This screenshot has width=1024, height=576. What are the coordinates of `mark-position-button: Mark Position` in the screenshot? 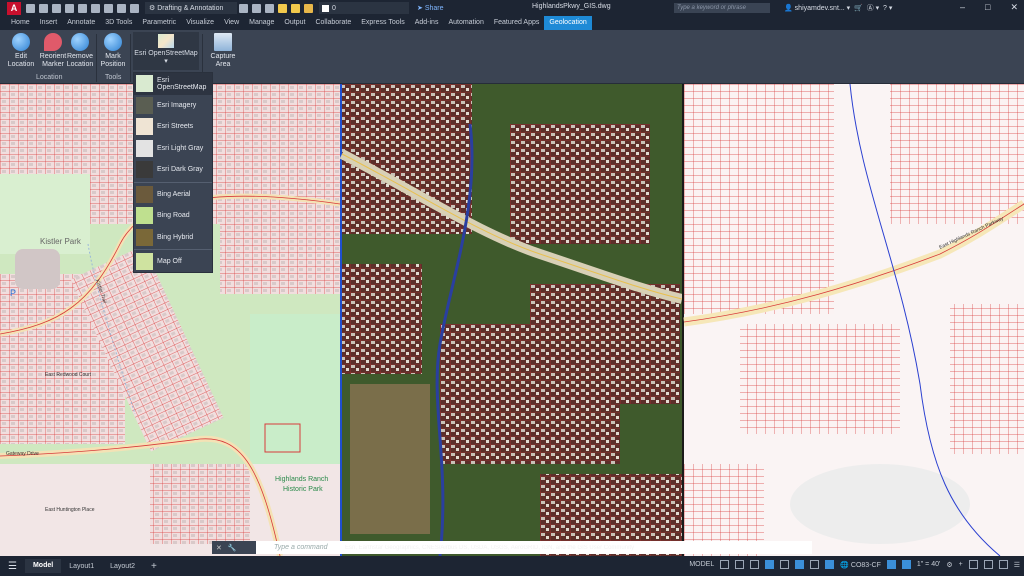 It's located at (113, 51).